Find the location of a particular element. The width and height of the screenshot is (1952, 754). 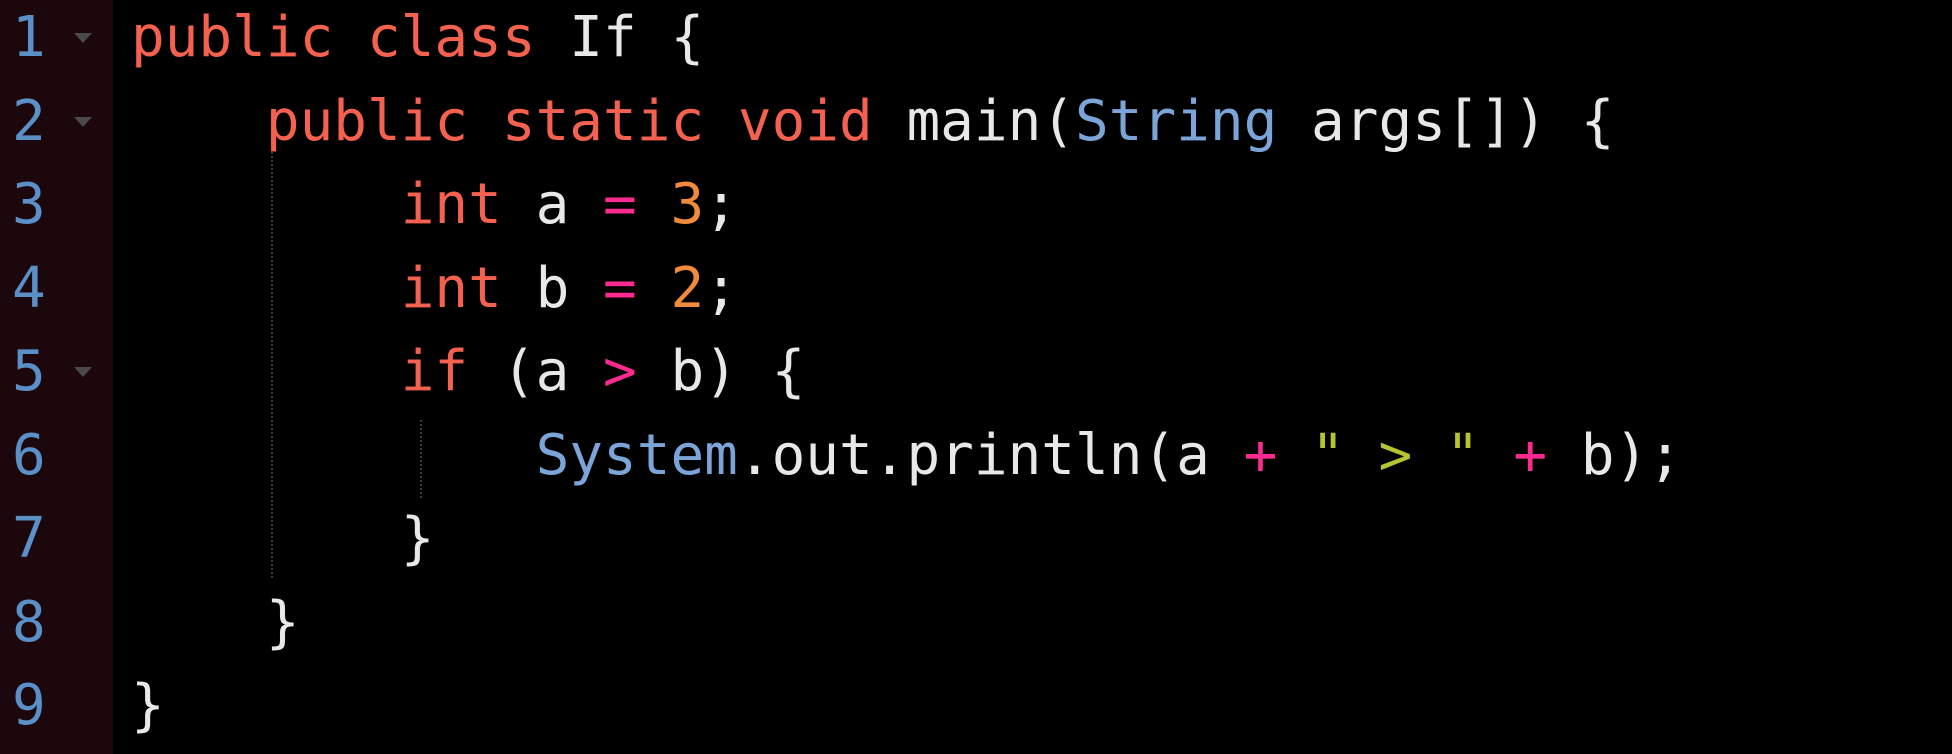

line-number: 1 is located at coordinates (29, 37).